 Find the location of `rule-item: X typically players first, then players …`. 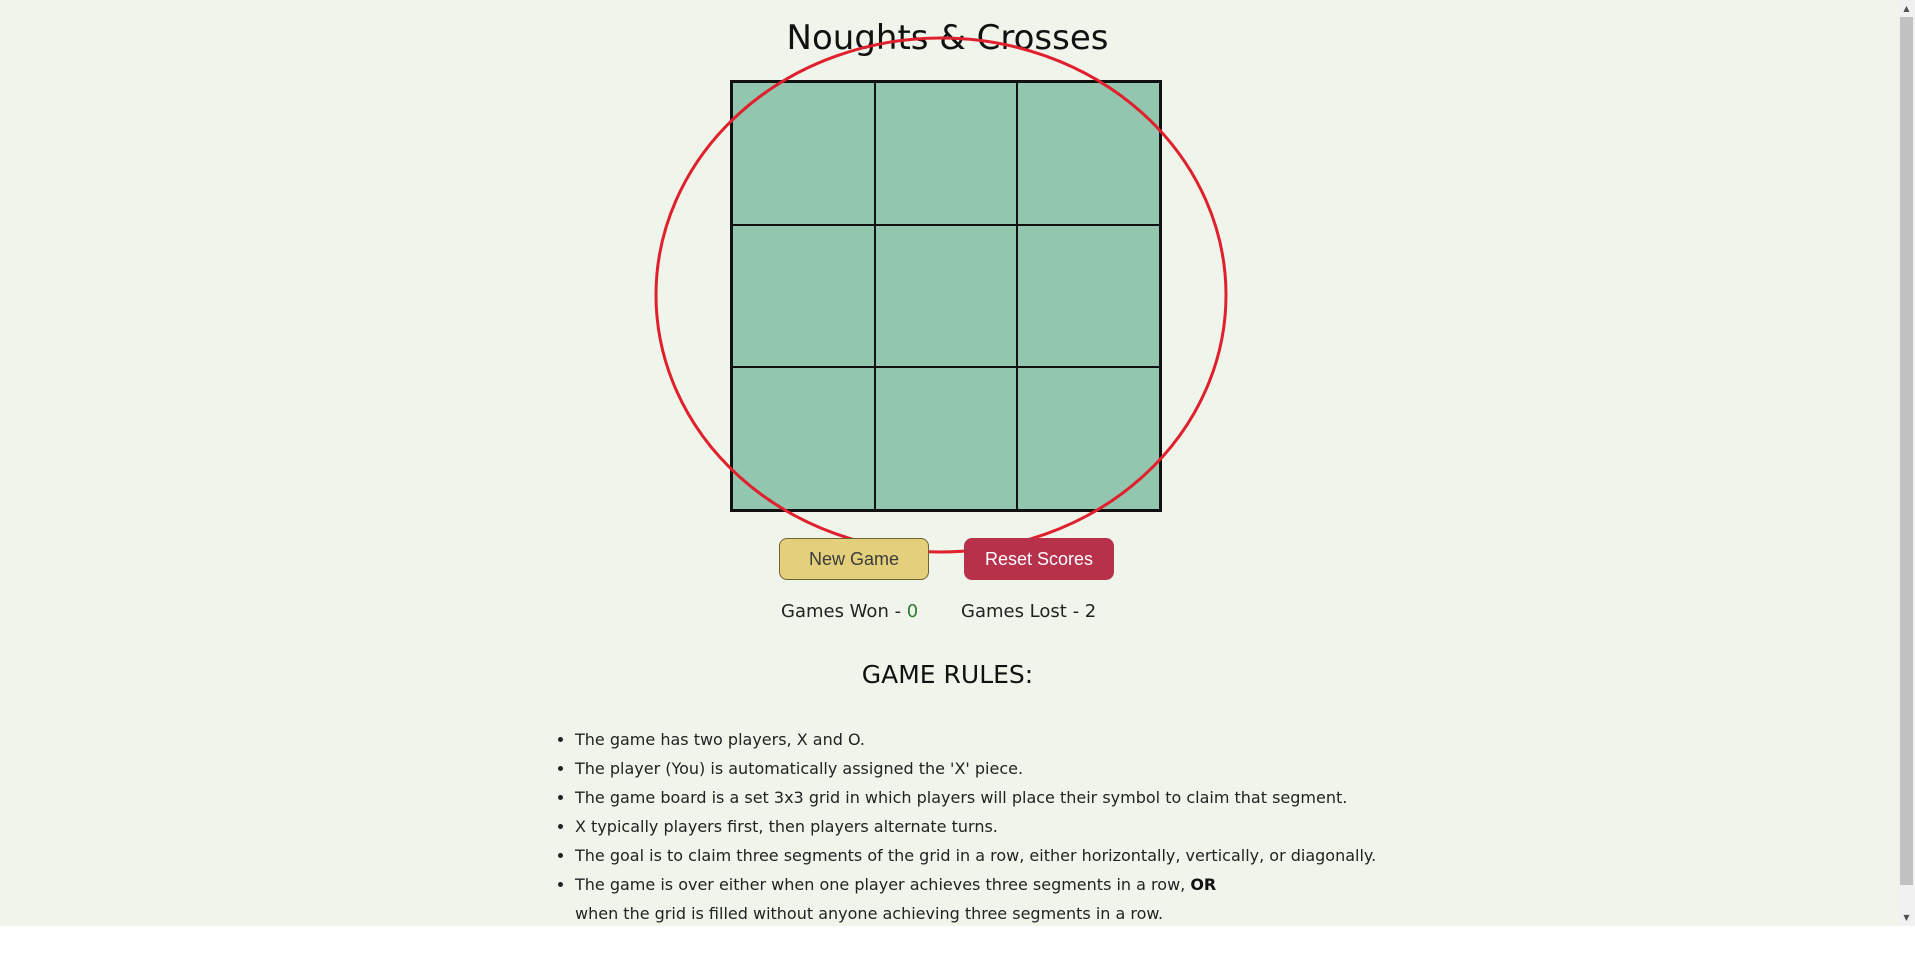

rule-item: X typically players first, then players … is located at coordinates (1005, 826).